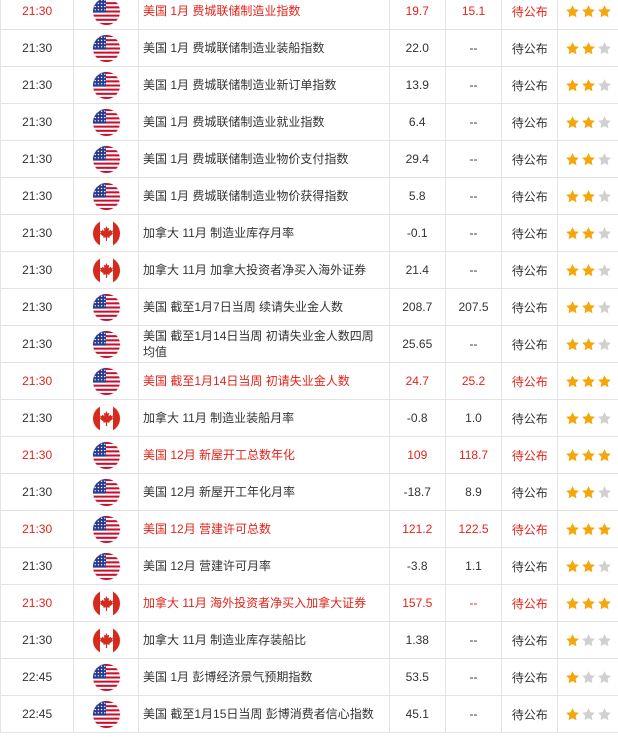 This screenshot has height=740, width=618. I want to click on event-name: 加拿大 11月 制造业库存装船比, so click(264, 640).